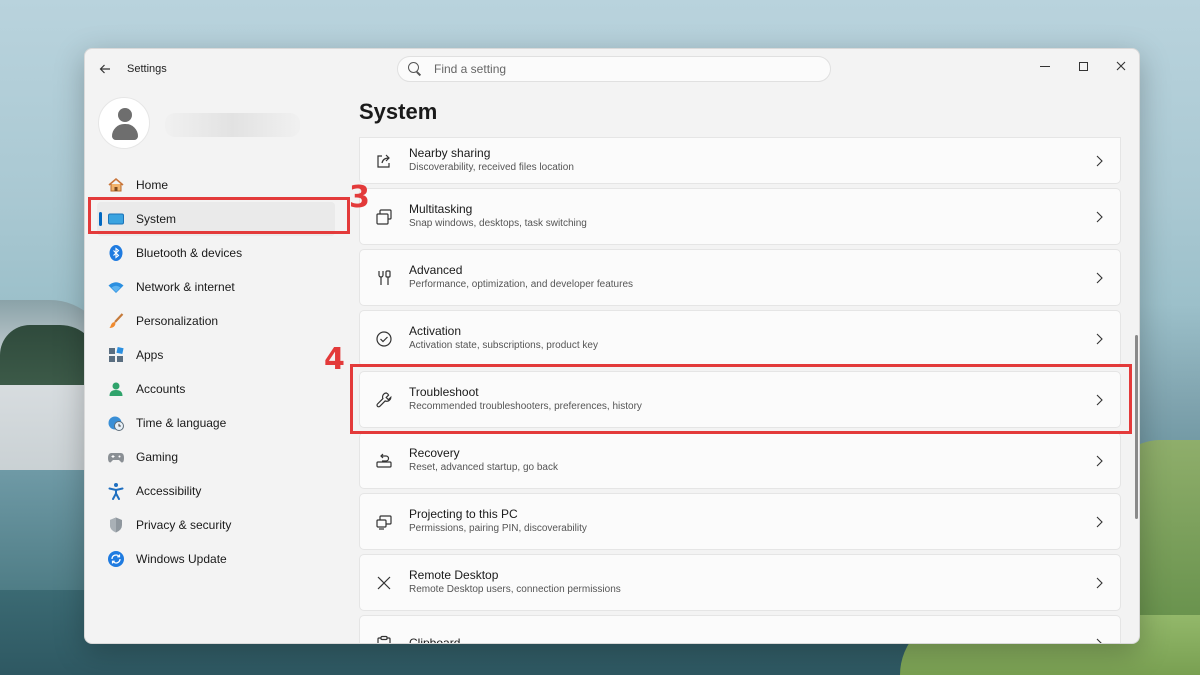 This screenshot has width=1200, height=675. I want to click on accessibility-icon, so click(116, 491).